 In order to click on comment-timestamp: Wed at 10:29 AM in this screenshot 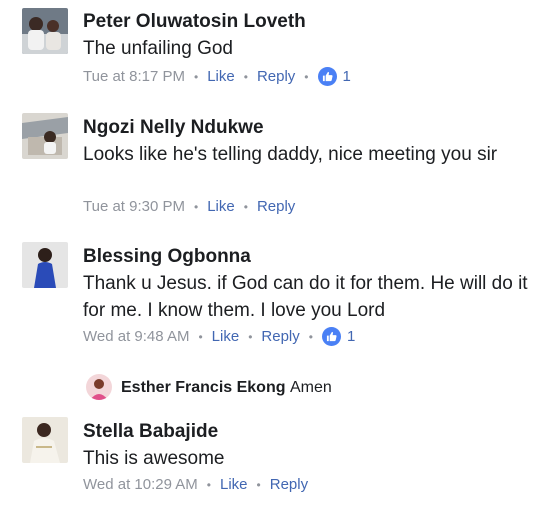, I will do `click(140, 484)`.